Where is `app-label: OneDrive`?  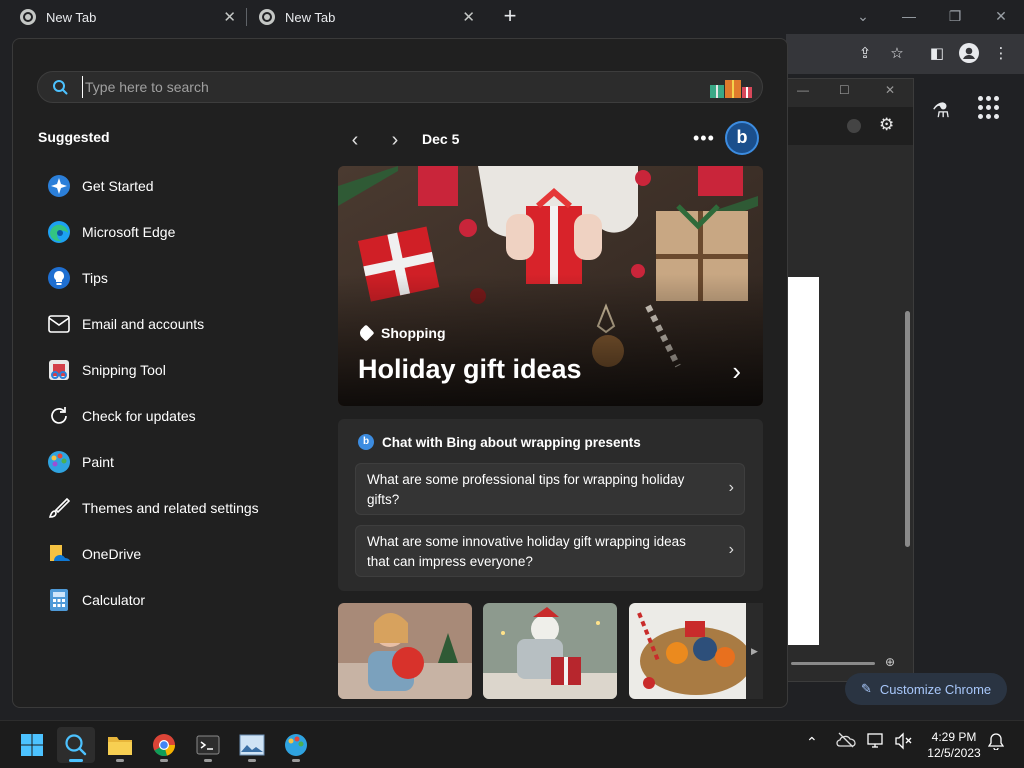
app-label: OneDrive is located at coordinates (112, 554).